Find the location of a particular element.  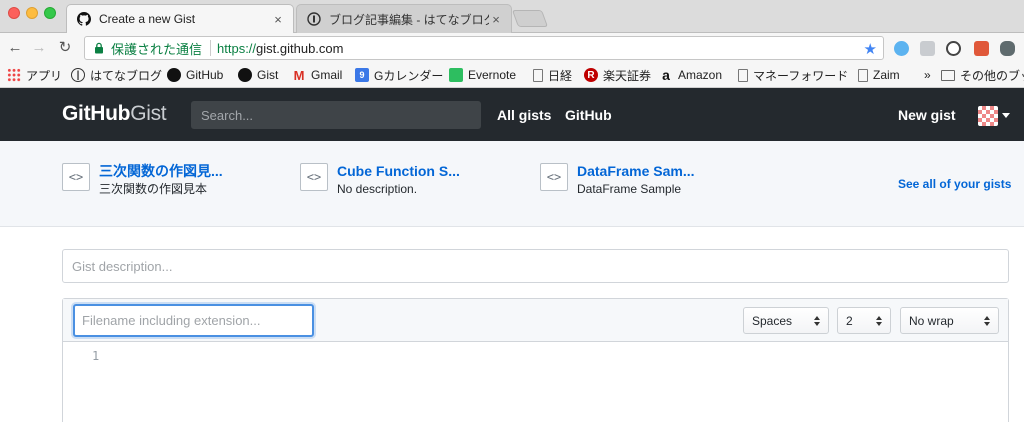

bookmark-label: その他のブックマーク is located at coordinates (992, 75).